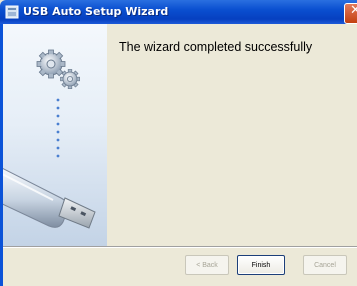 The height and width of the screenshot is (286, 357). What do you see at coordinates (216, 47) in the screenshot?
I see `completion-heading: The wizard completed successfully` at bounding box center [216, 47].